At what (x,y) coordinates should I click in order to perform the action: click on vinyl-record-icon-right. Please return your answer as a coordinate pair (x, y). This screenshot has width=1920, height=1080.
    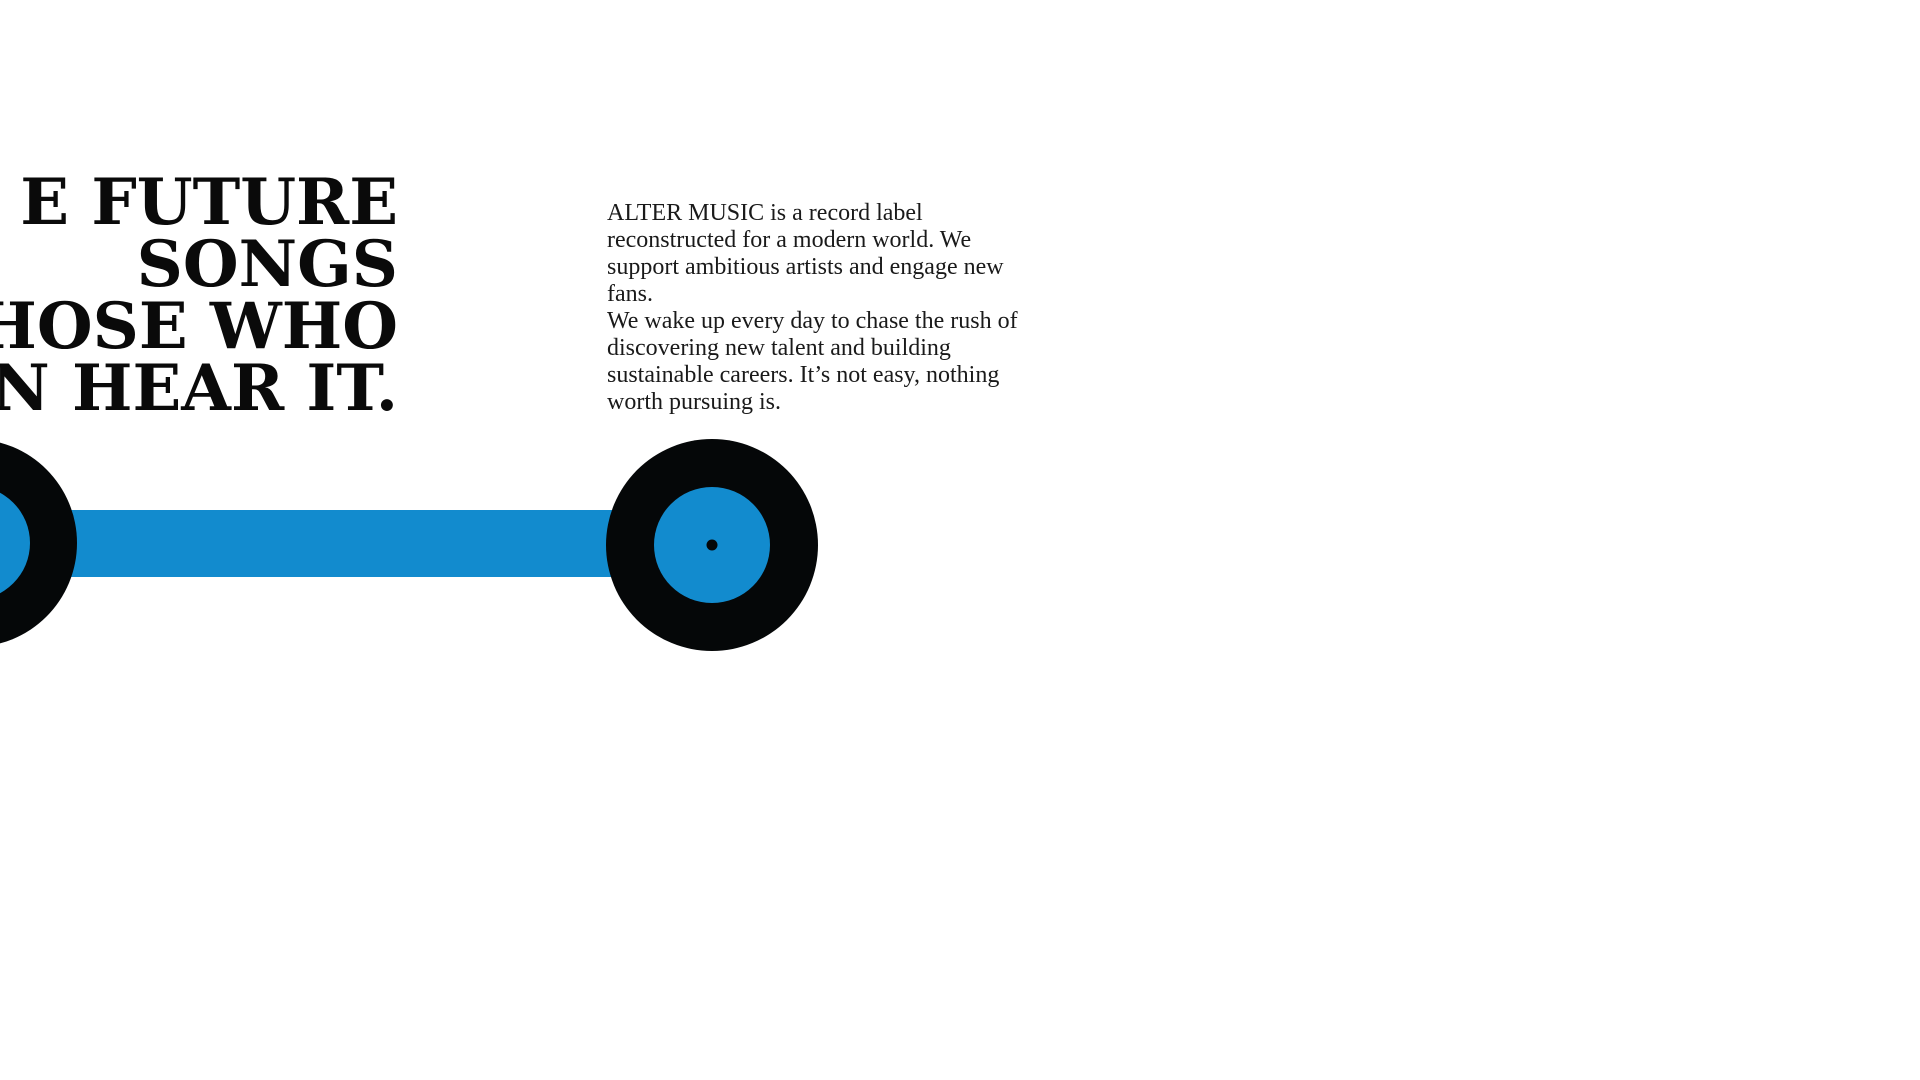
    Looking at the image, I should click on (712, 545).